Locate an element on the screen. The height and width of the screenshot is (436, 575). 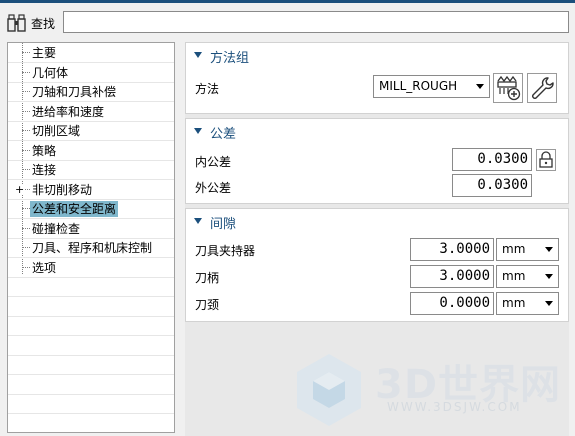
method-group-section: 方法组 方法 MILL_ROUGH is located at coordinates (377, 78).